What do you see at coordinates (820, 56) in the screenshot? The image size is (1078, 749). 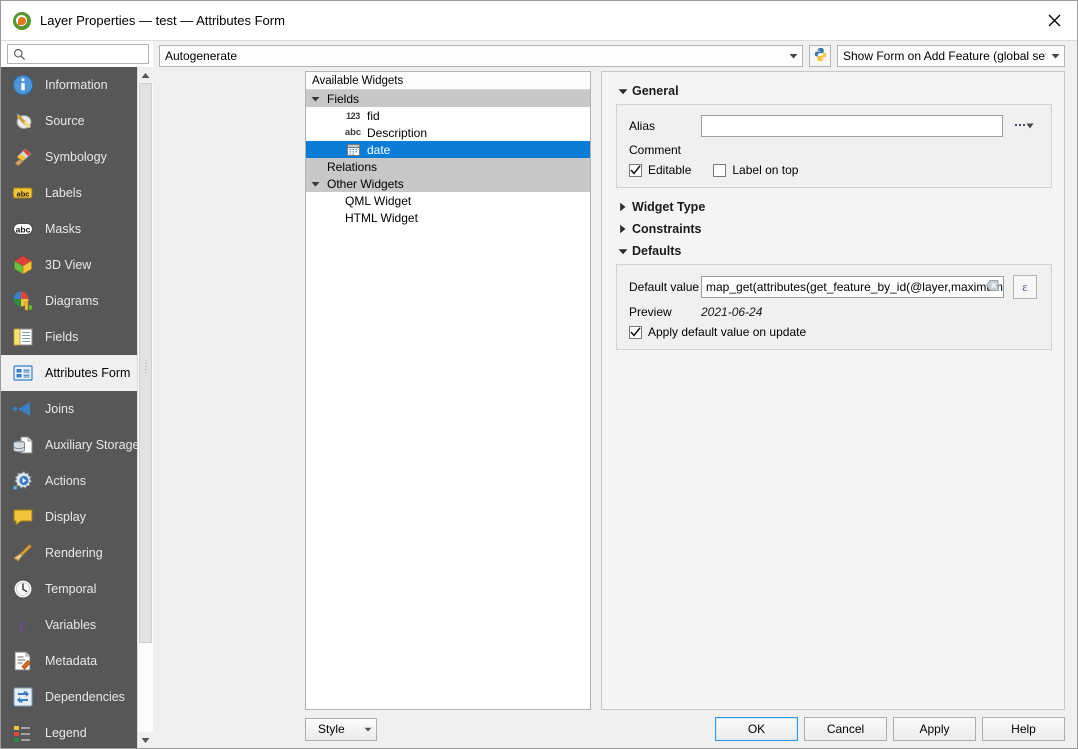 I see `python-init-code-button` at bounding box center [820, 56].